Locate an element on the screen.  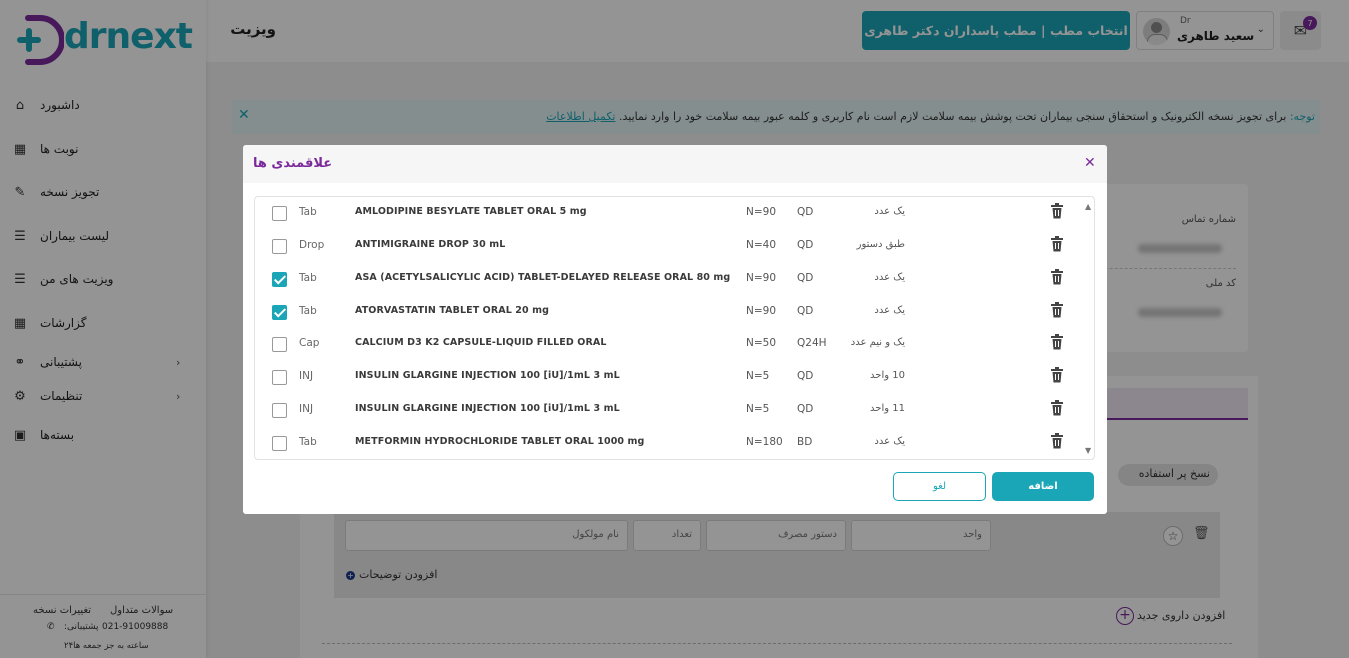
drug-form: Cap is located at coordinates (309, 343).